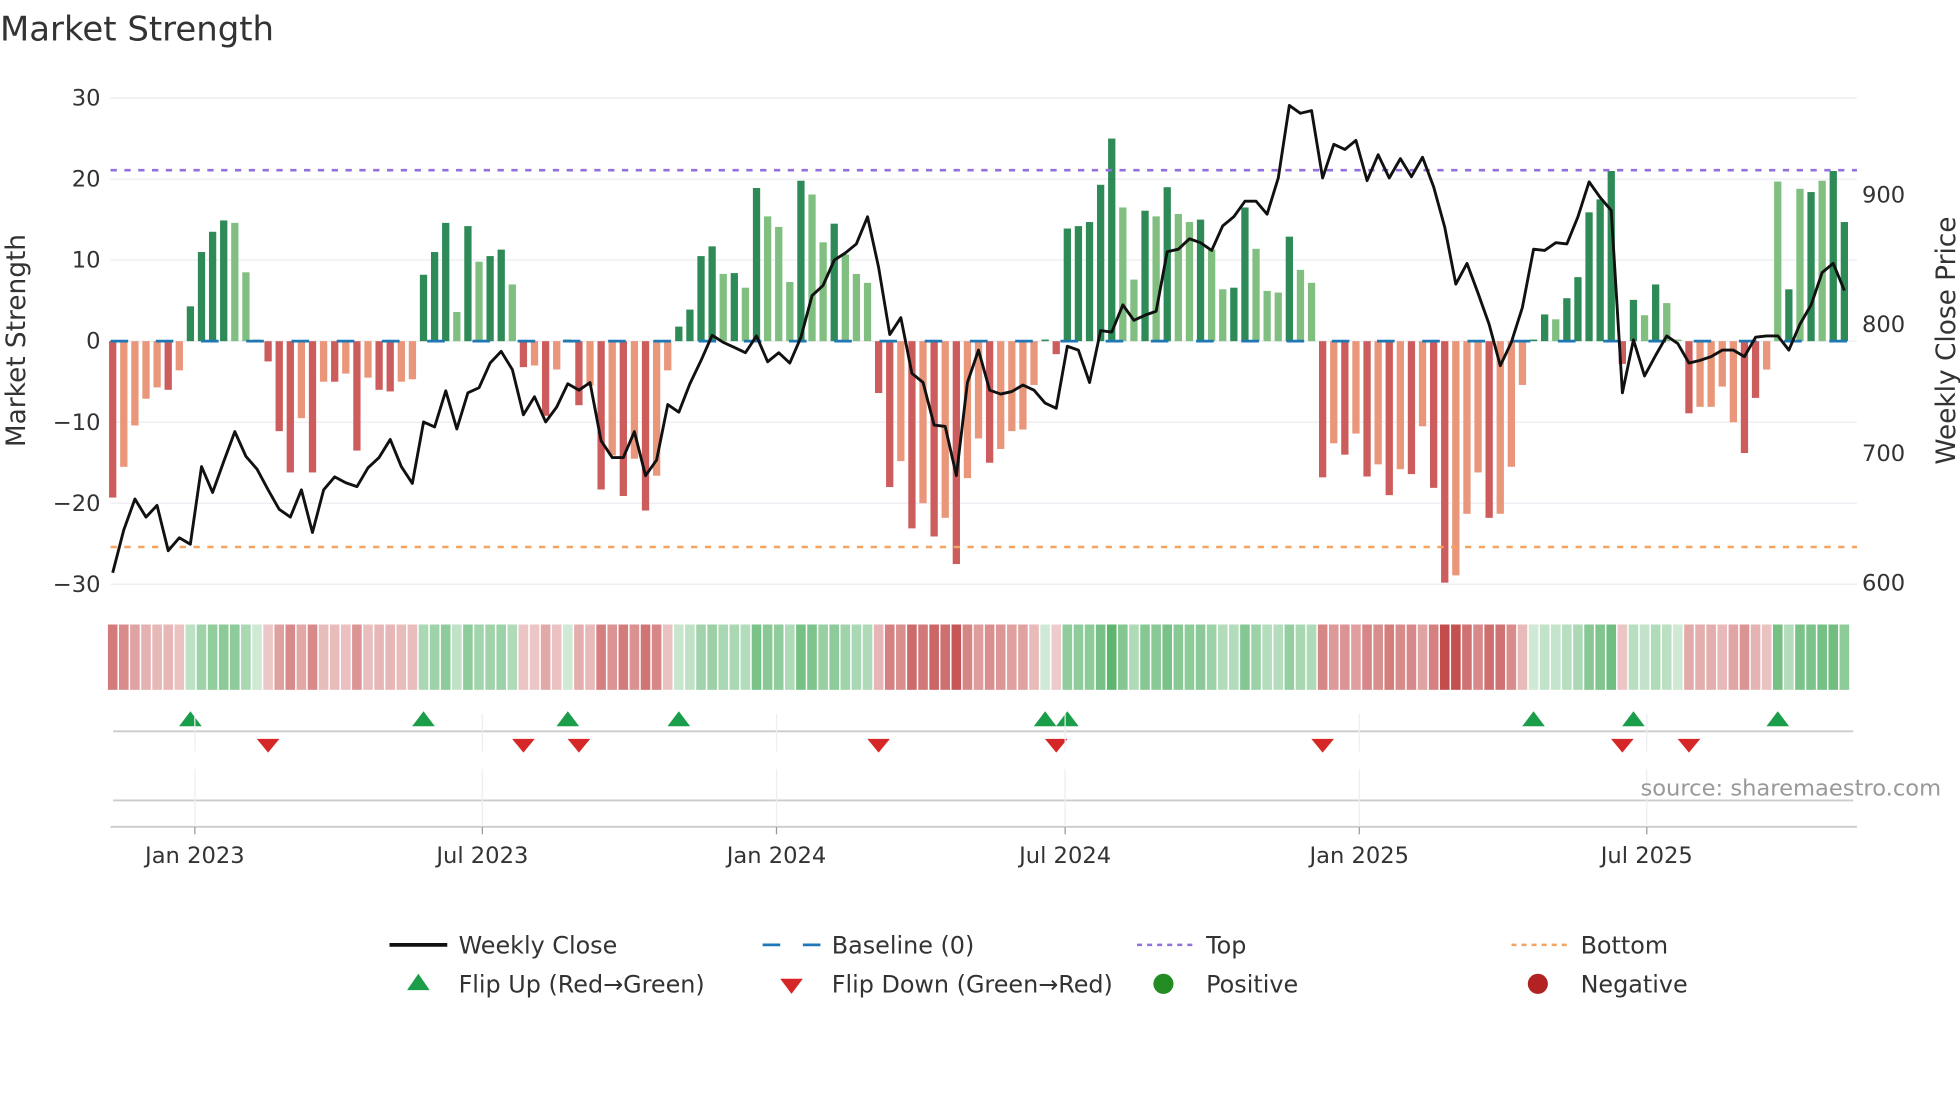 The image size is (1960, 1102). What do you see at coordinates (418, 982) in the screenshot?
I see `legend-flip-up-icon` at bounding box center [418, 982].